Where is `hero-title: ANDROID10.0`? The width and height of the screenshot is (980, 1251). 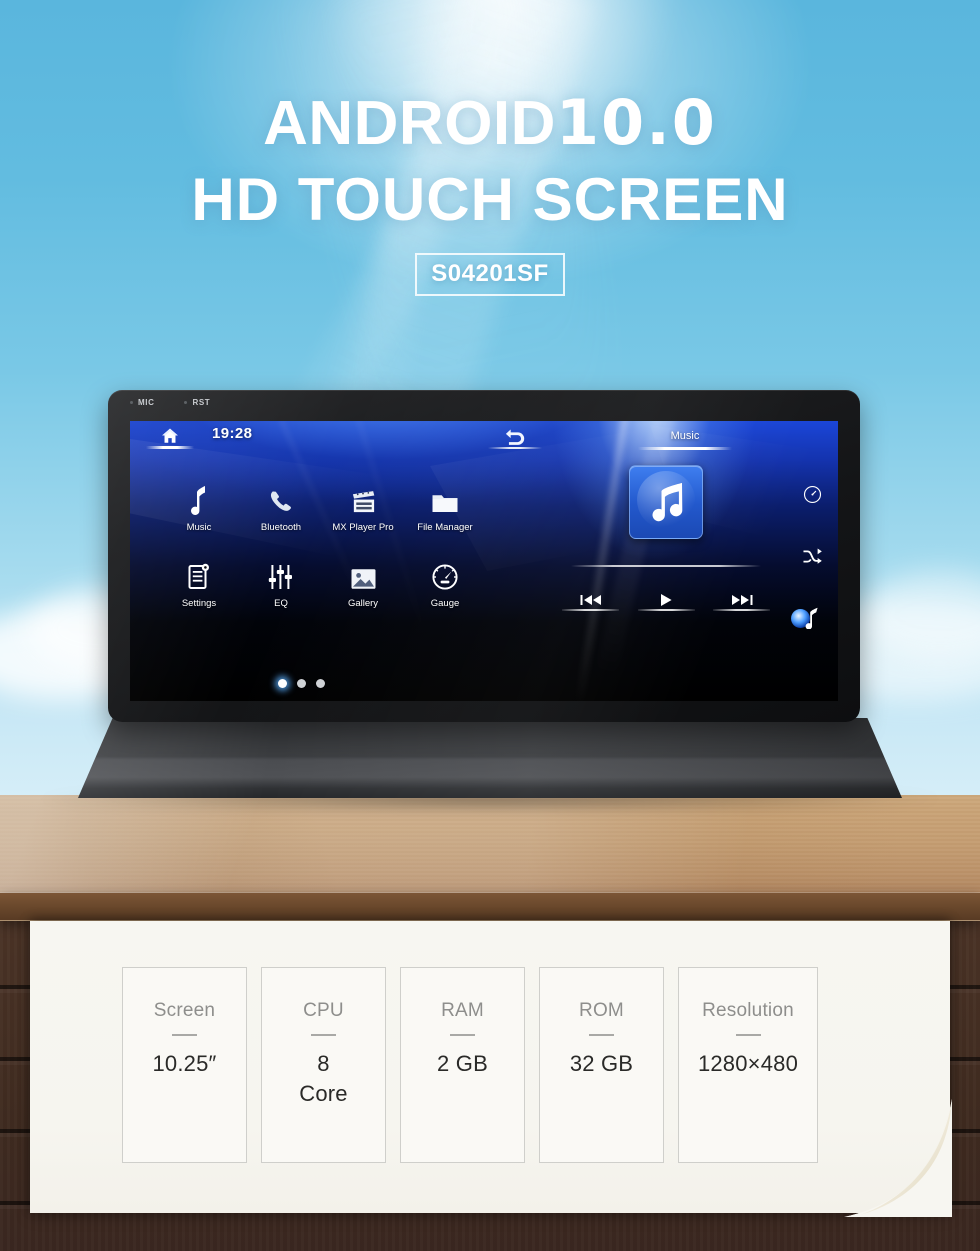
hero-title: ANDROID10.0 is located at coordinates (490, 77).